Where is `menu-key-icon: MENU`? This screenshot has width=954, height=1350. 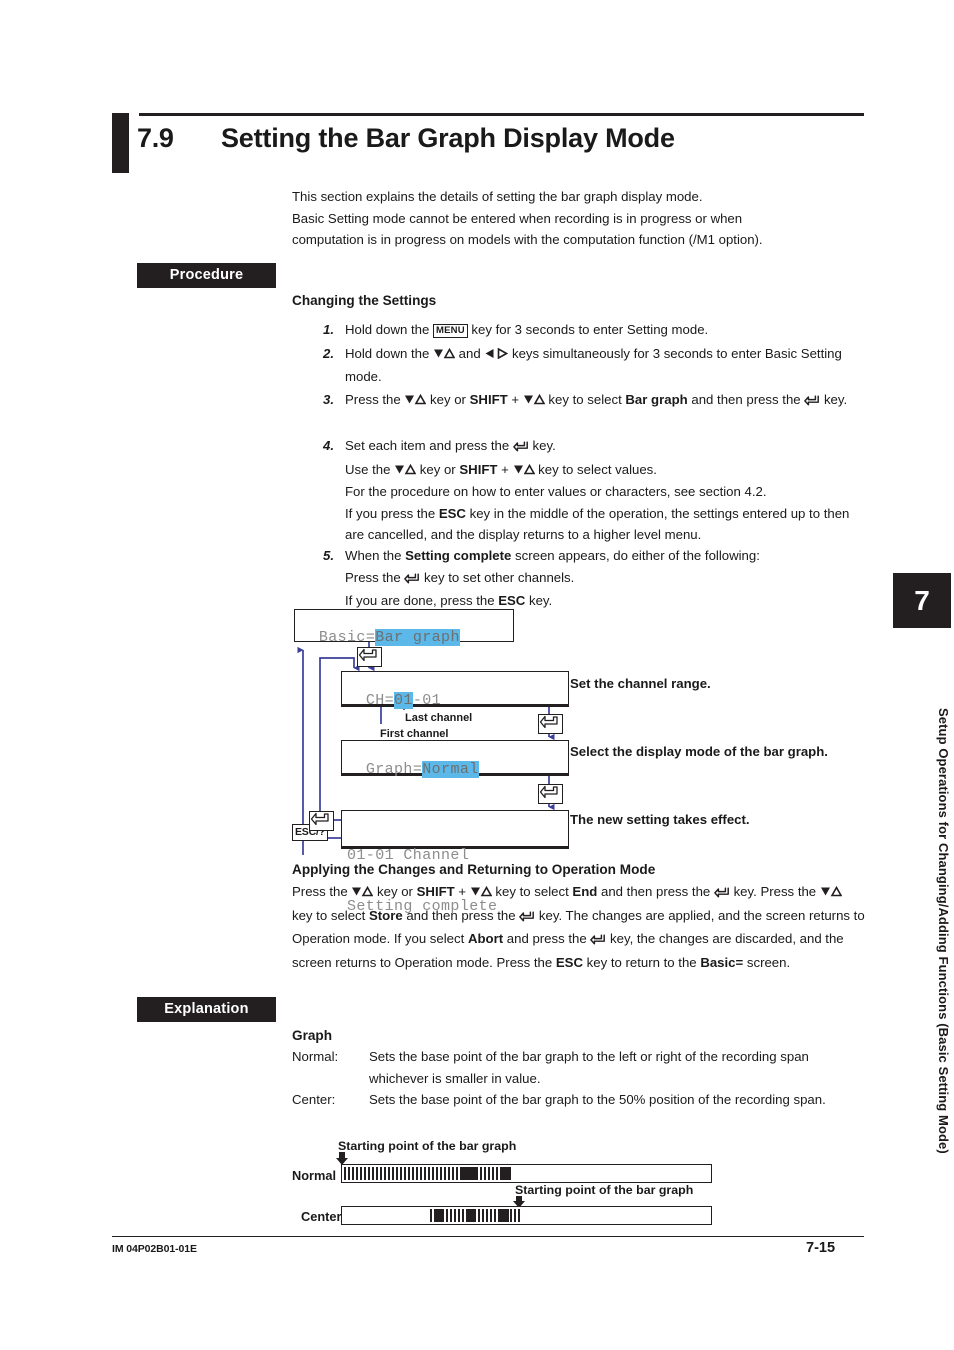 menu-key-icon: MENU is located at coordinates (450, 331).